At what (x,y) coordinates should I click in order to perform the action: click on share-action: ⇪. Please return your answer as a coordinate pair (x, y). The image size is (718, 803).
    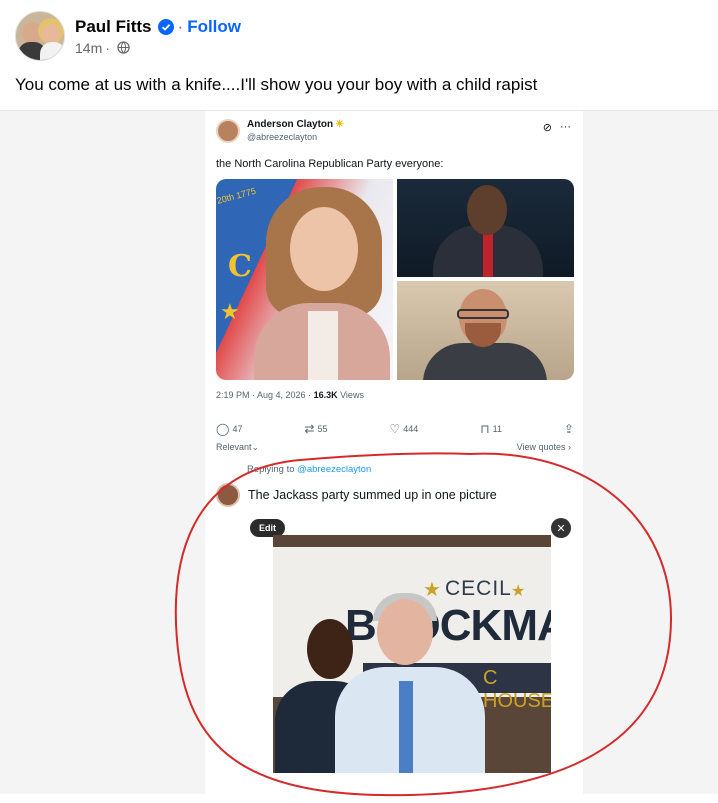
    Looking at the image, I should click on (569, 429).